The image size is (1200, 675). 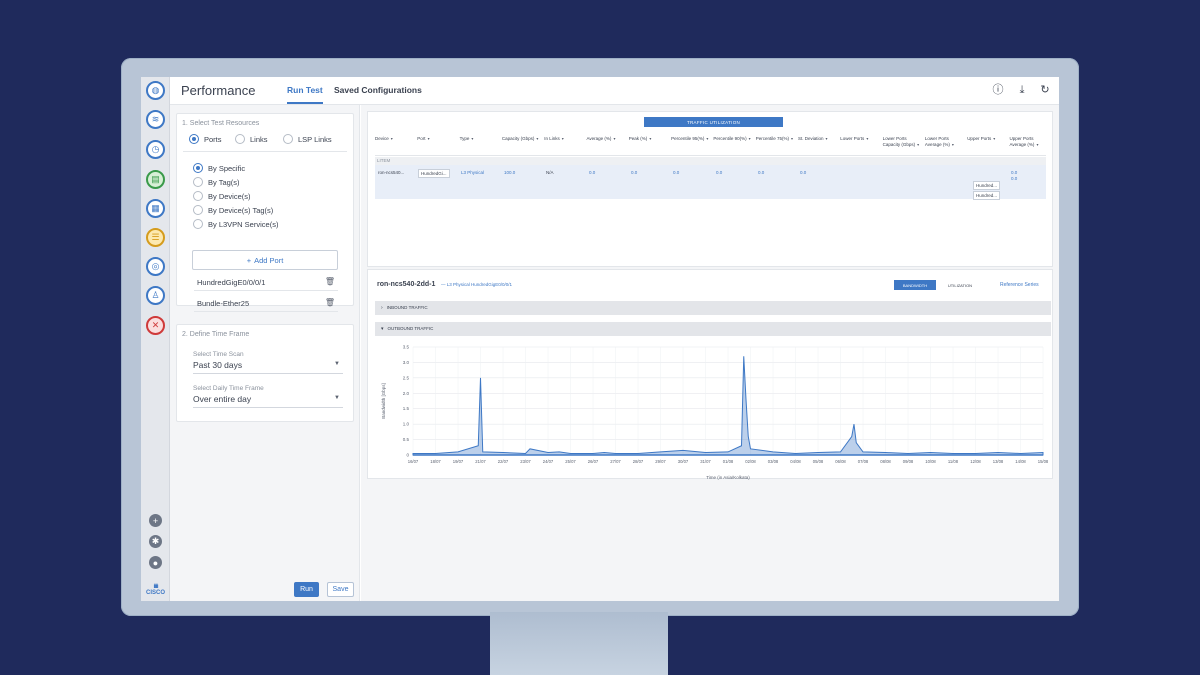 What do you see at coordinates (155, 119) in the screenshot?
I see `network-icon: ≋` at bounding box center [155, 119].